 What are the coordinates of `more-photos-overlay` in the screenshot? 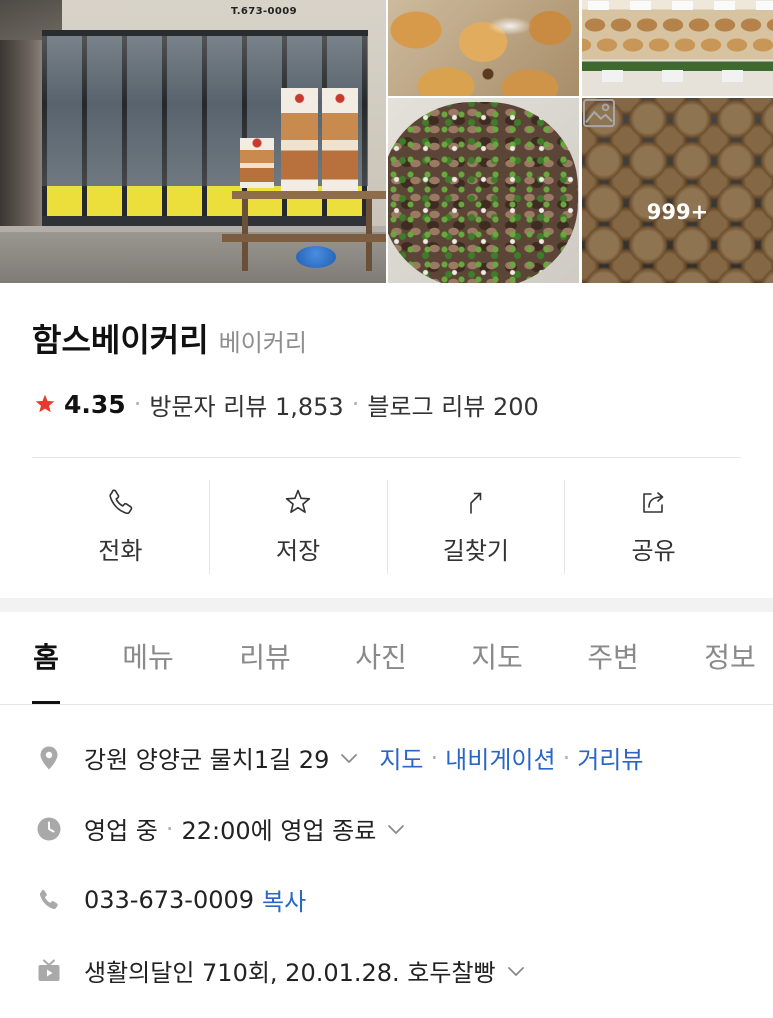 It's located at (677, 190).